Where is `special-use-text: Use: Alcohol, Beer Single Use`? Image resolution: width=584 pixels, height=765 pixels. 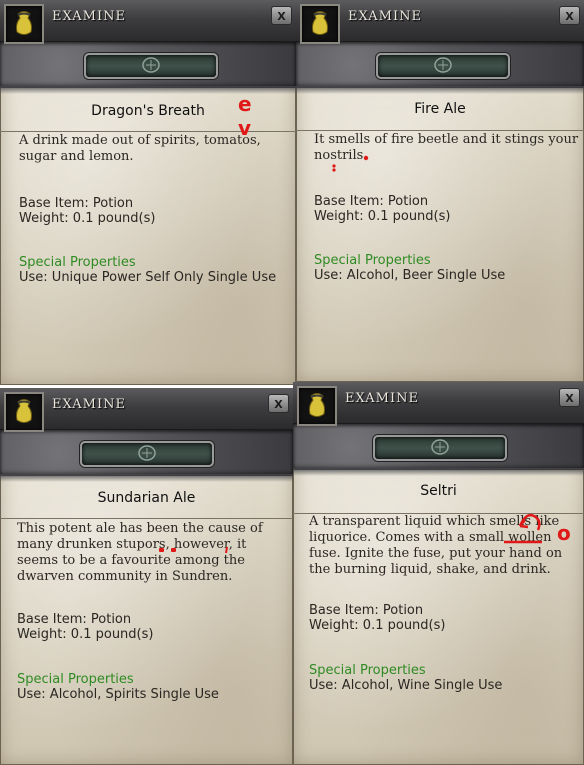 special-use-text: Use: Alcohol, Beer Single Use is located at coordinates (410, 275).